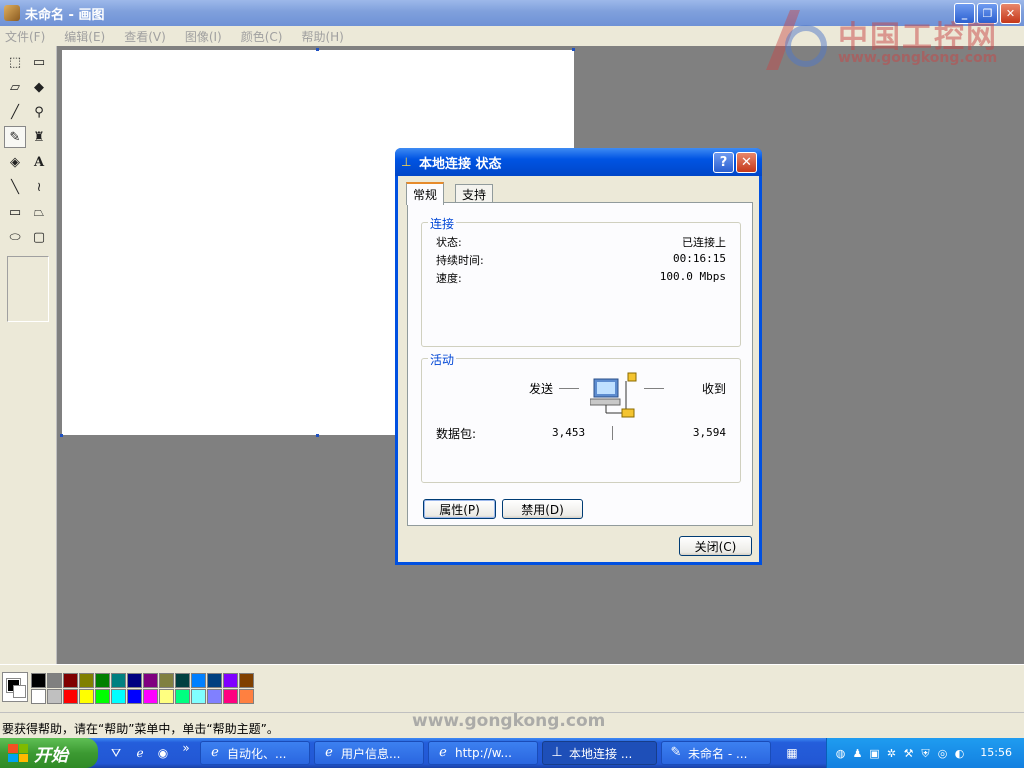 The image size is (1024, 768). What do you see at coordinates (578, 162) in the screenshot?
I see `dialog-titlebar: ⊥ 本地连接 状态` at bounding box center [578, 162].